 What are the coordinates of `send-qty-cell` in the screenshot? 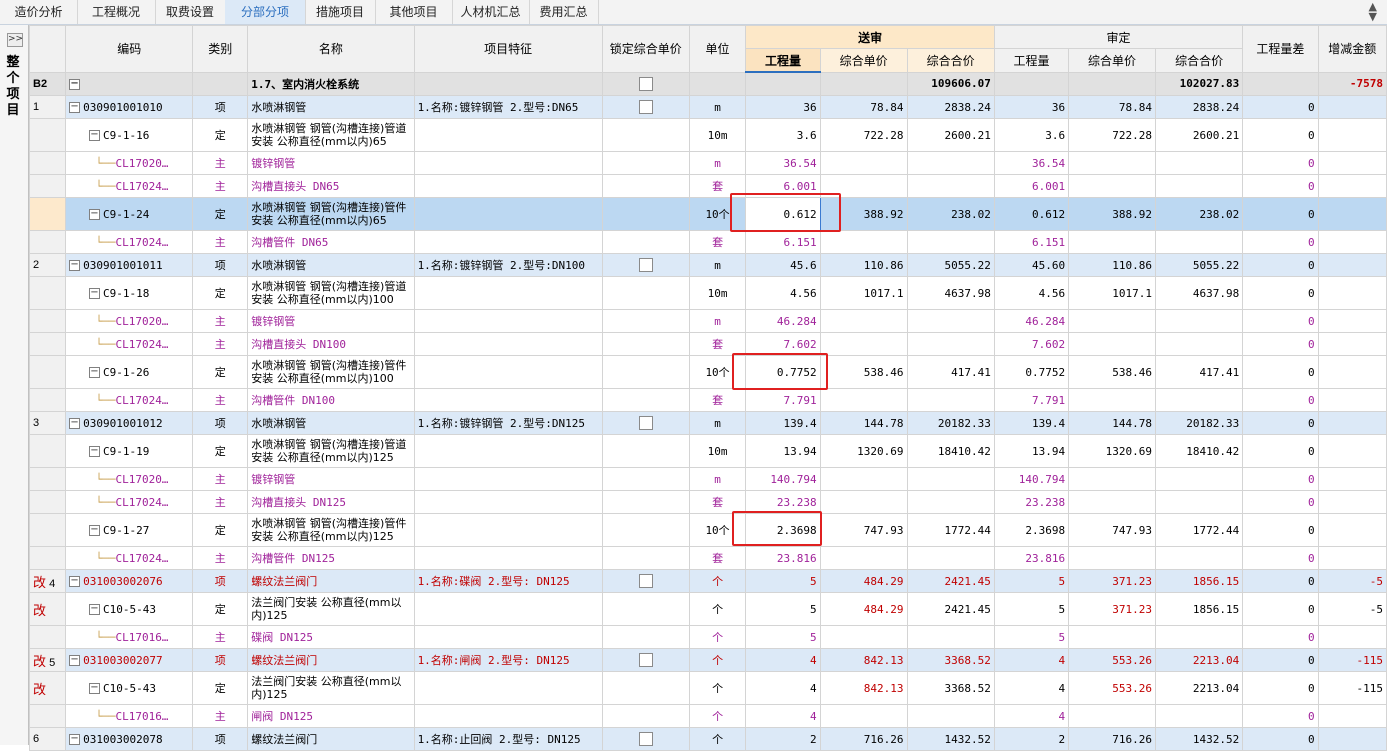 It's located at (783, 83).